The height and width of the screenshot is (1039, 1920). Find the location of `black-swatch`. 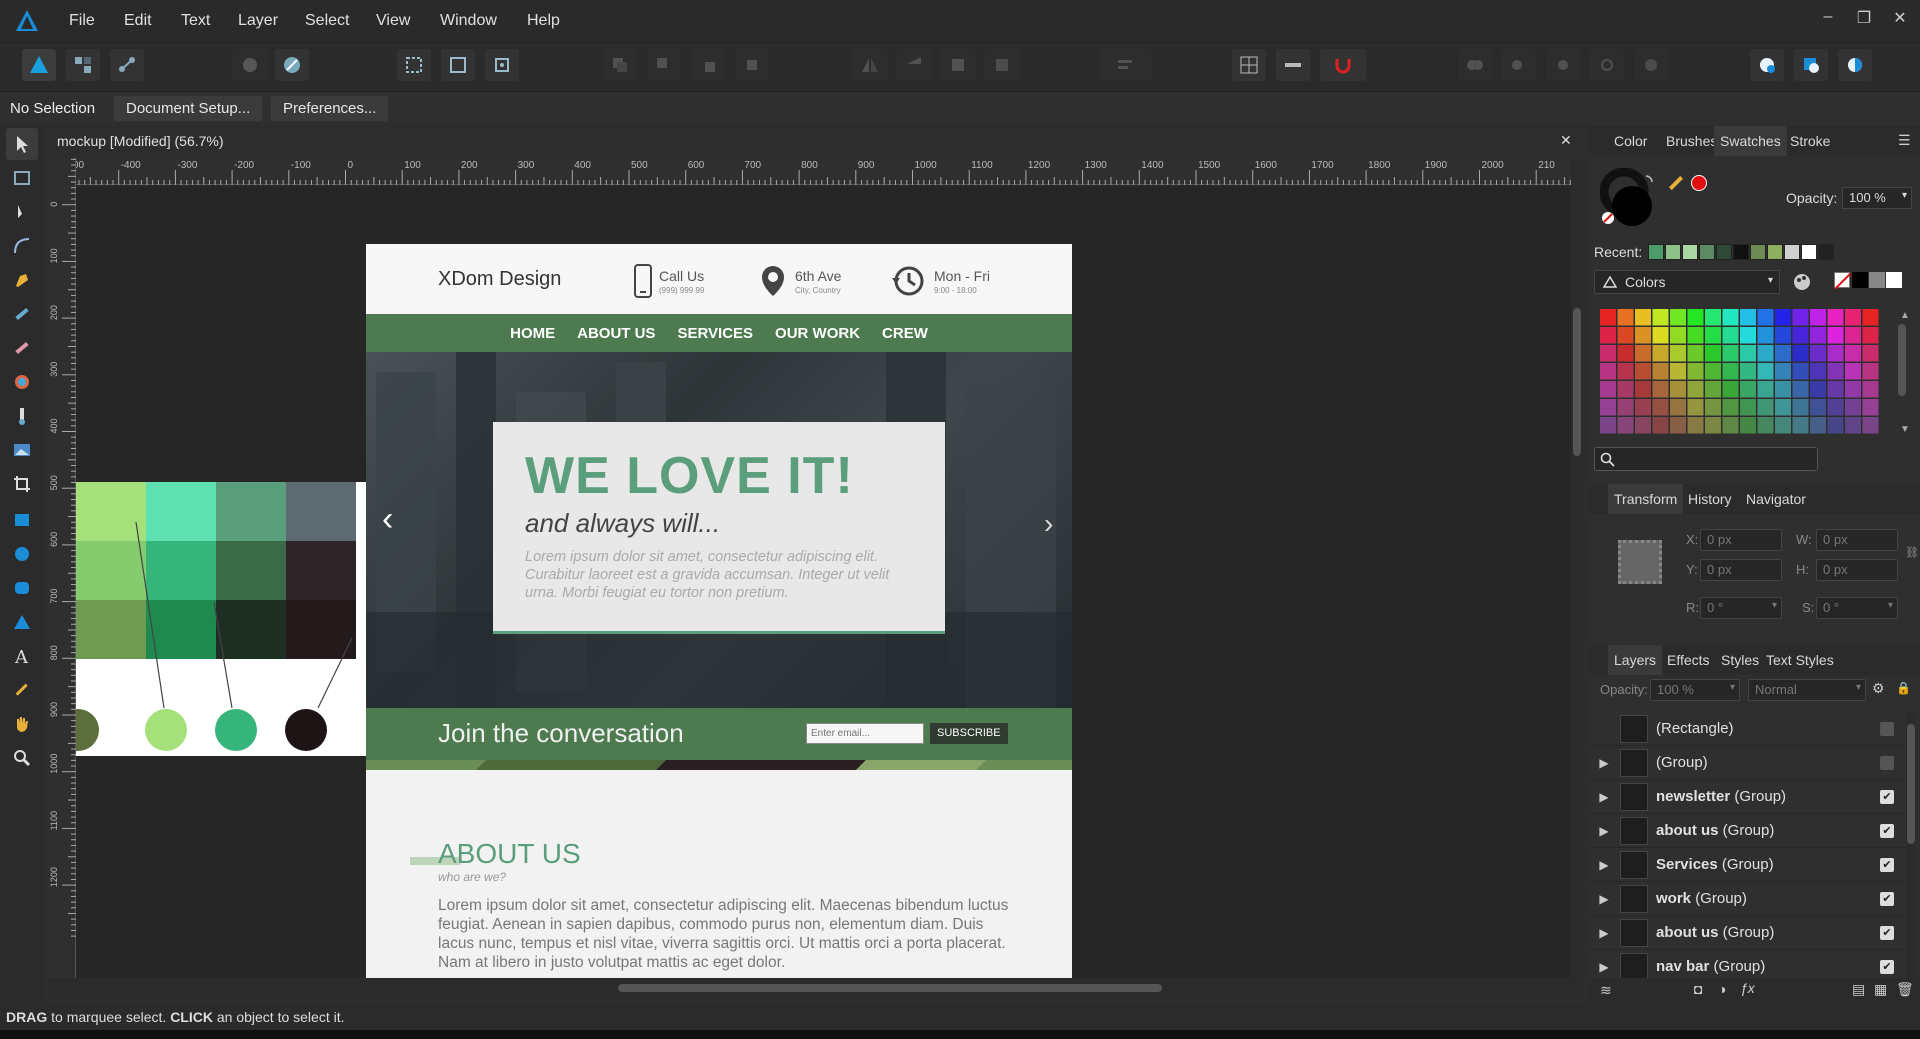

black-swatch is located at coordinates (1860, 280).